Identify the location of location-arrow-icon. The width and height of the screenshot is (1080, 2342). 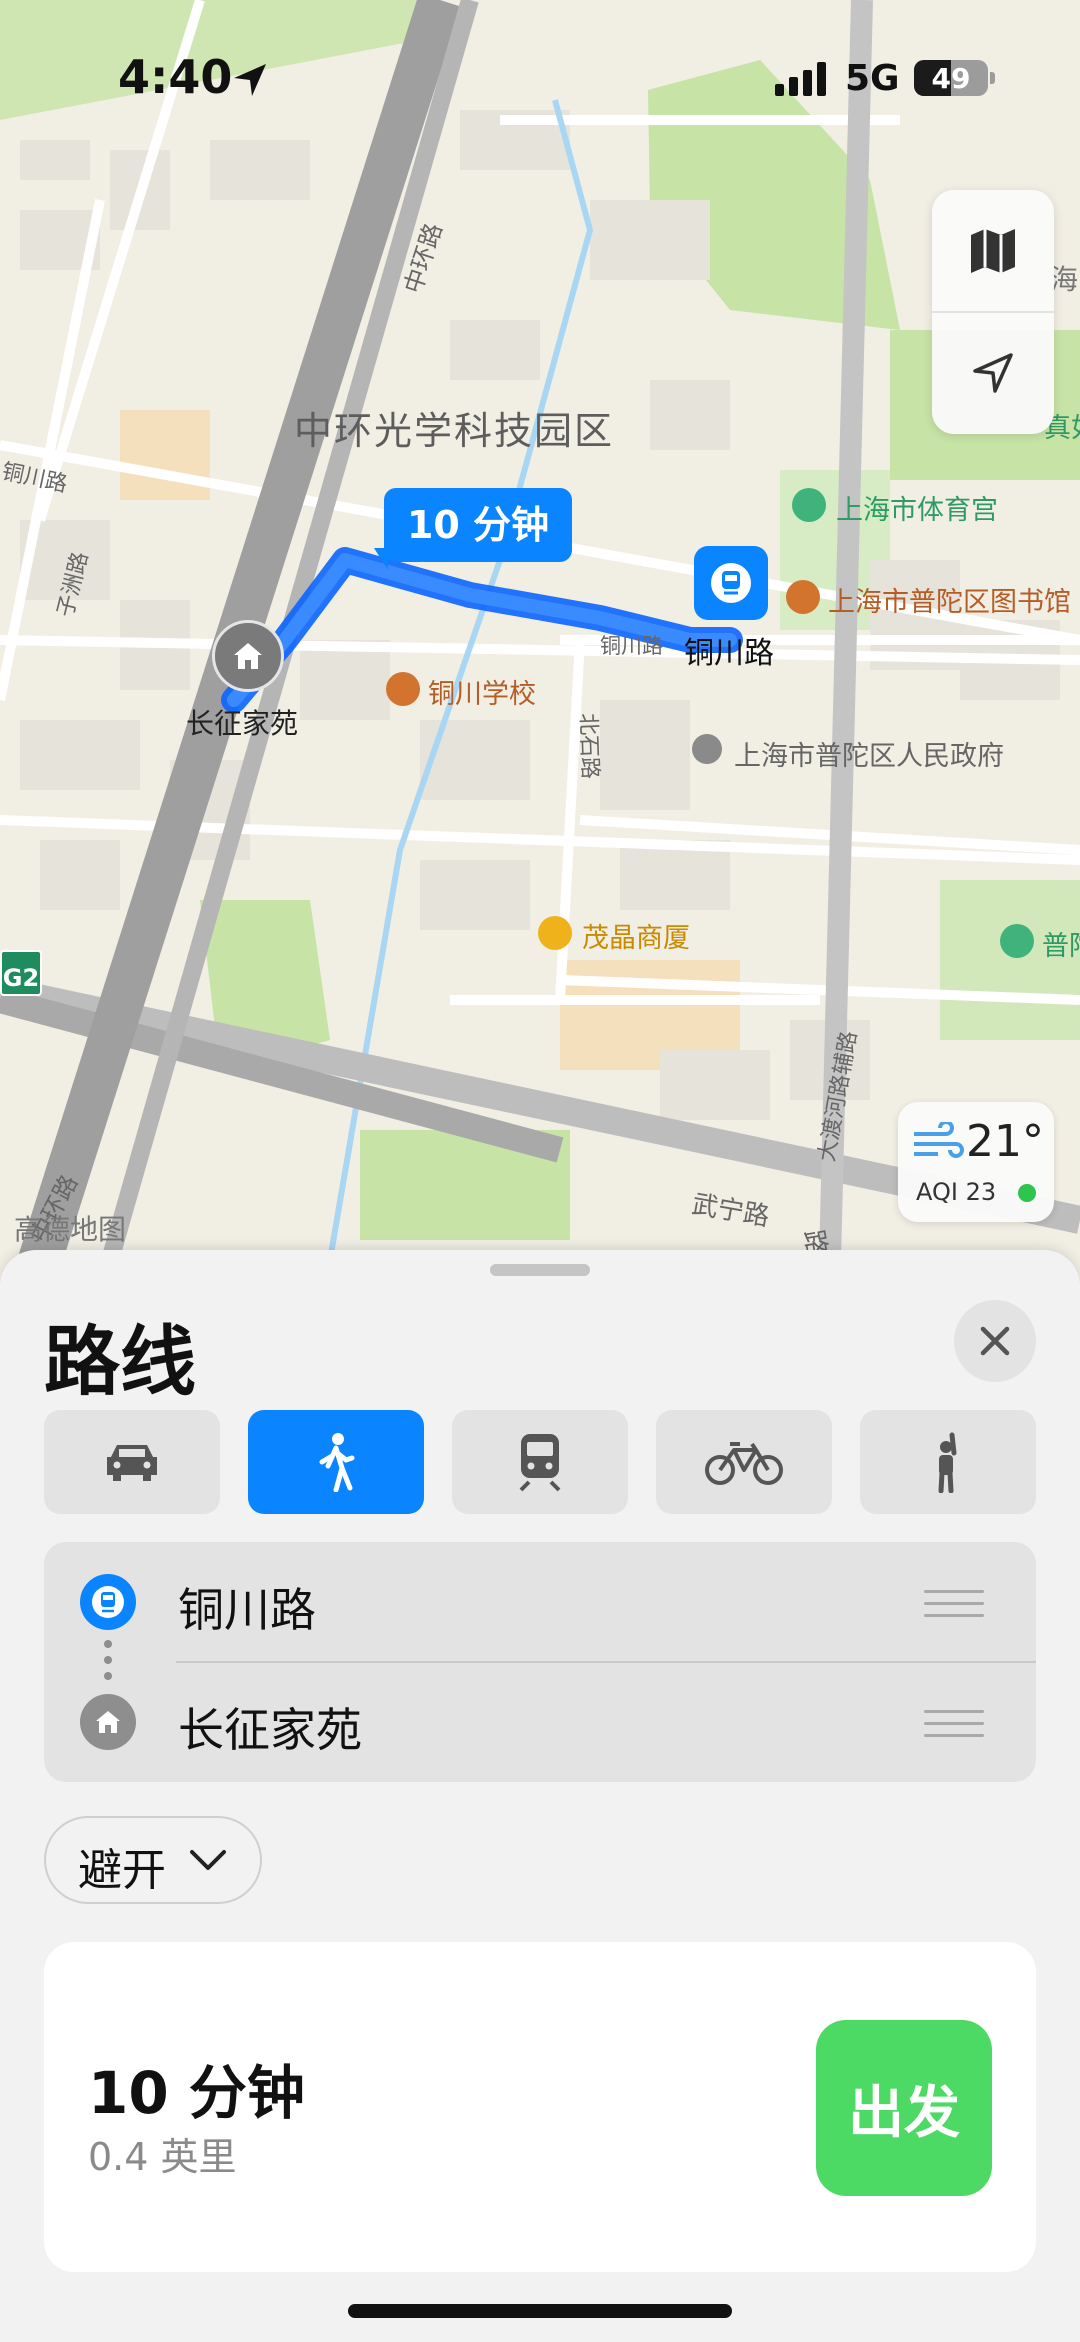
(993, 373).